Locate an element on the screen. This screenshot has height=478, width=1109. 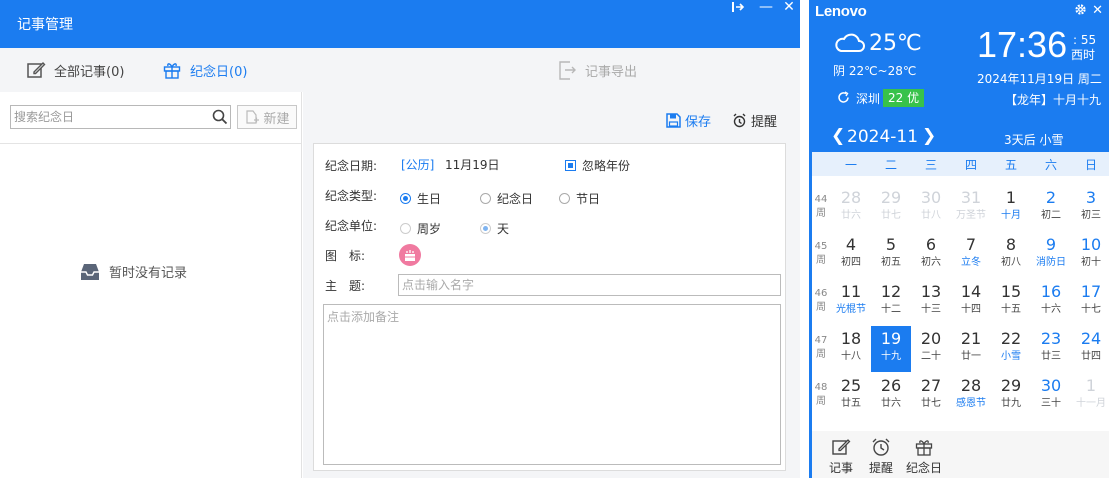
title-bar: 记事管理 — ✕ is located at coordinates (400, 24).